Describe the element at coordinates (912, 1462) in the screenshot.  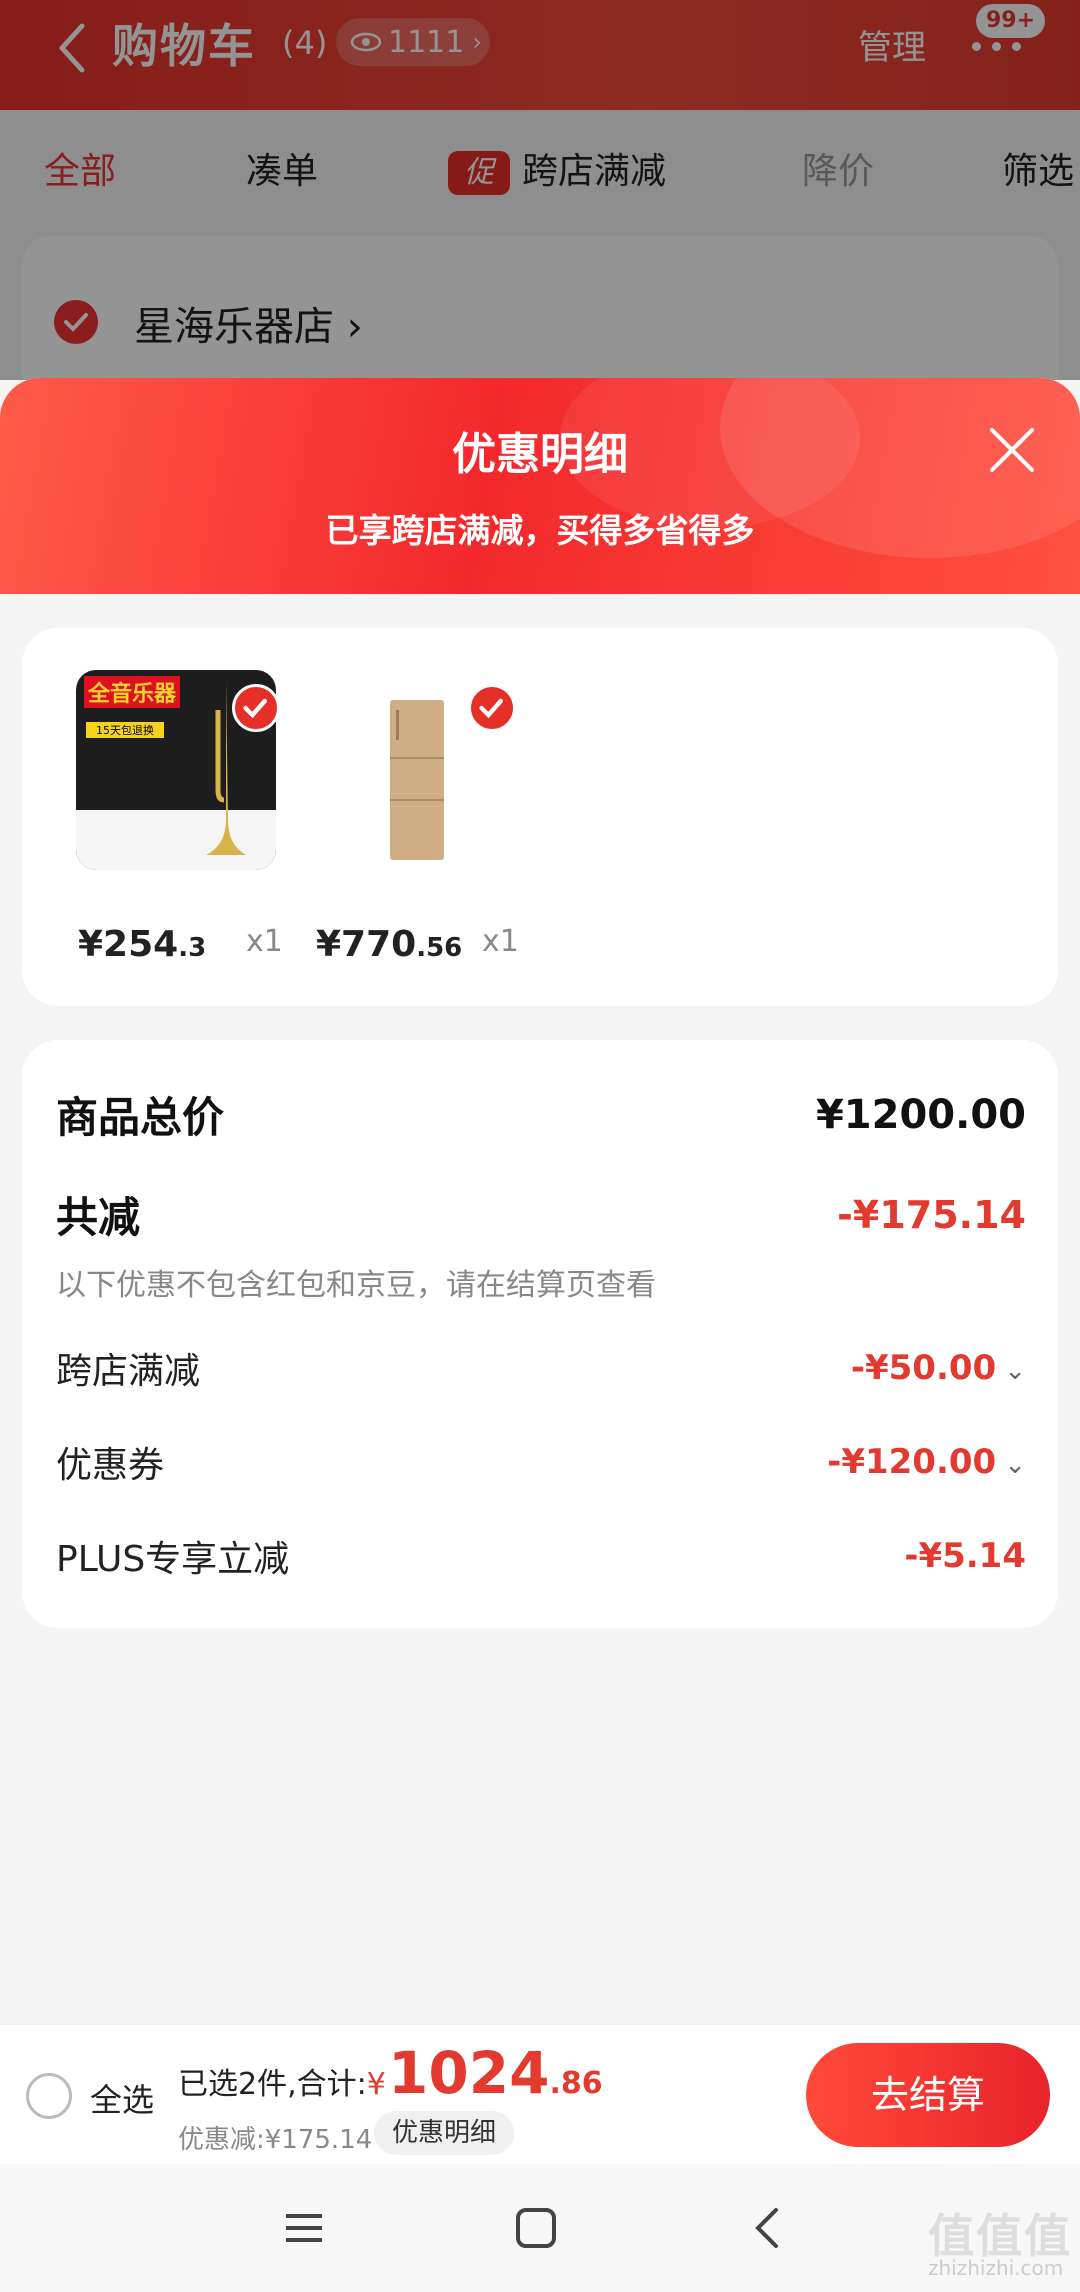
I see `discount-value: -¥120.00` at that location.